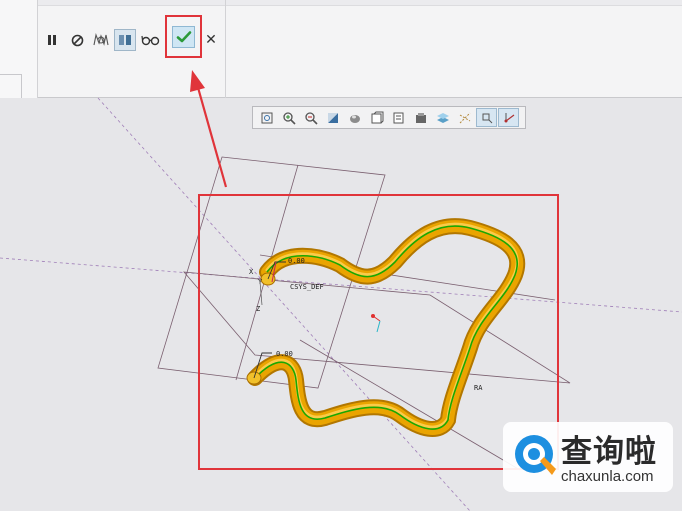 This screenshot has height=511, width=682. I want to click on zoom-out-icon, so click(310, 117).